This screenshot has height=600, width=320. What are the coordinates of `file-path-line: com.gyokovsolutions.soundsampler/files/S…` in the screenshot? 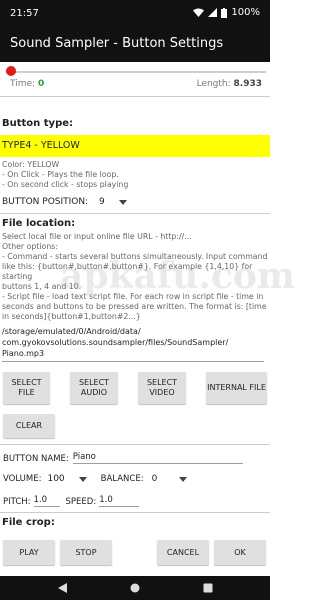 It's located at (115, 342).